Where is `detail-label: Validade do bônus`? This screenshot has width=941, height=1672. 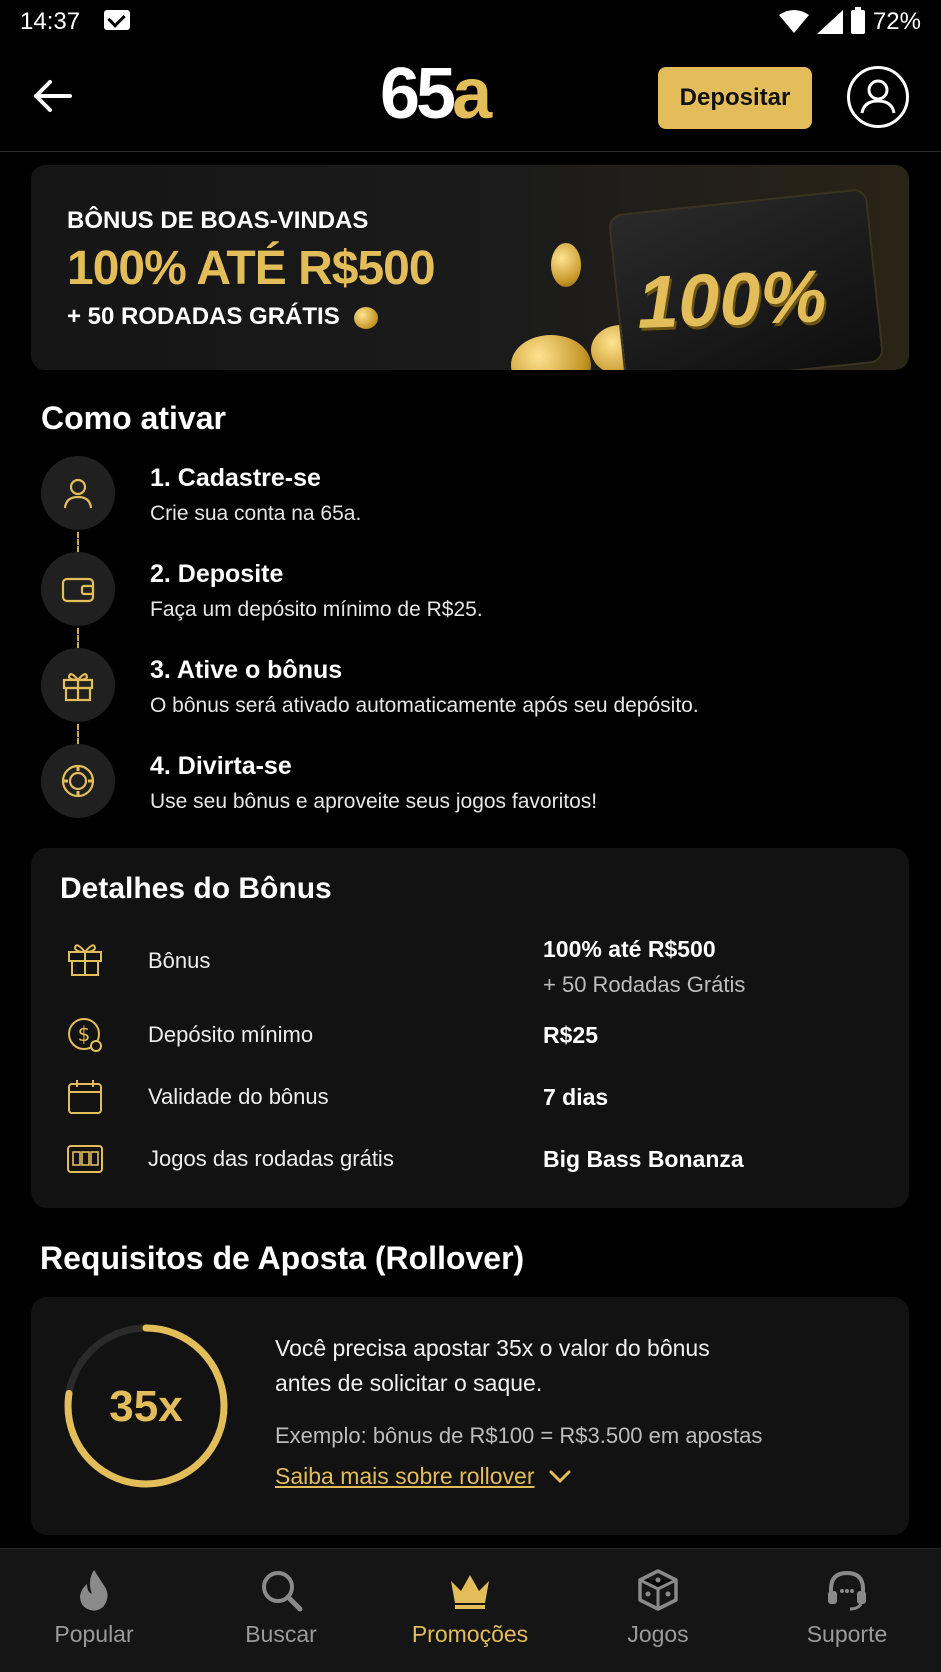
detail-label: Validade do bônus is located at coordinates (238, 1096).